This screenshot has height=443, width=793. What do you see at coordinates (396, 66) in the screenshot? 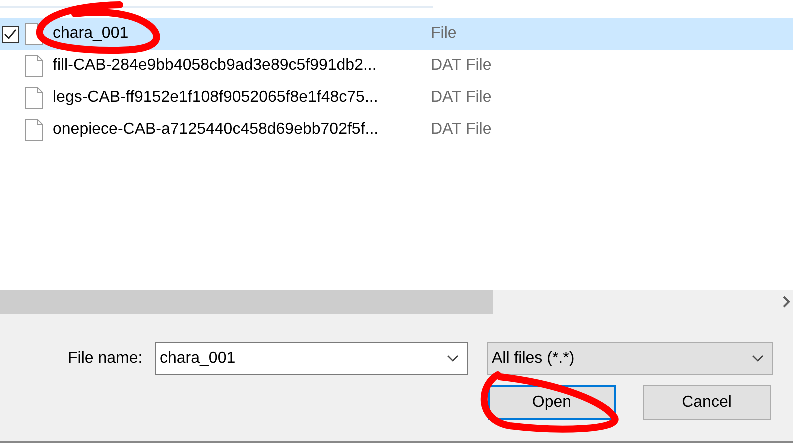
I see `file-row: fill-CAB-284e9bb4058cb9ad3e89c5f991db2... DAT File` at bounding box center [396, 66].